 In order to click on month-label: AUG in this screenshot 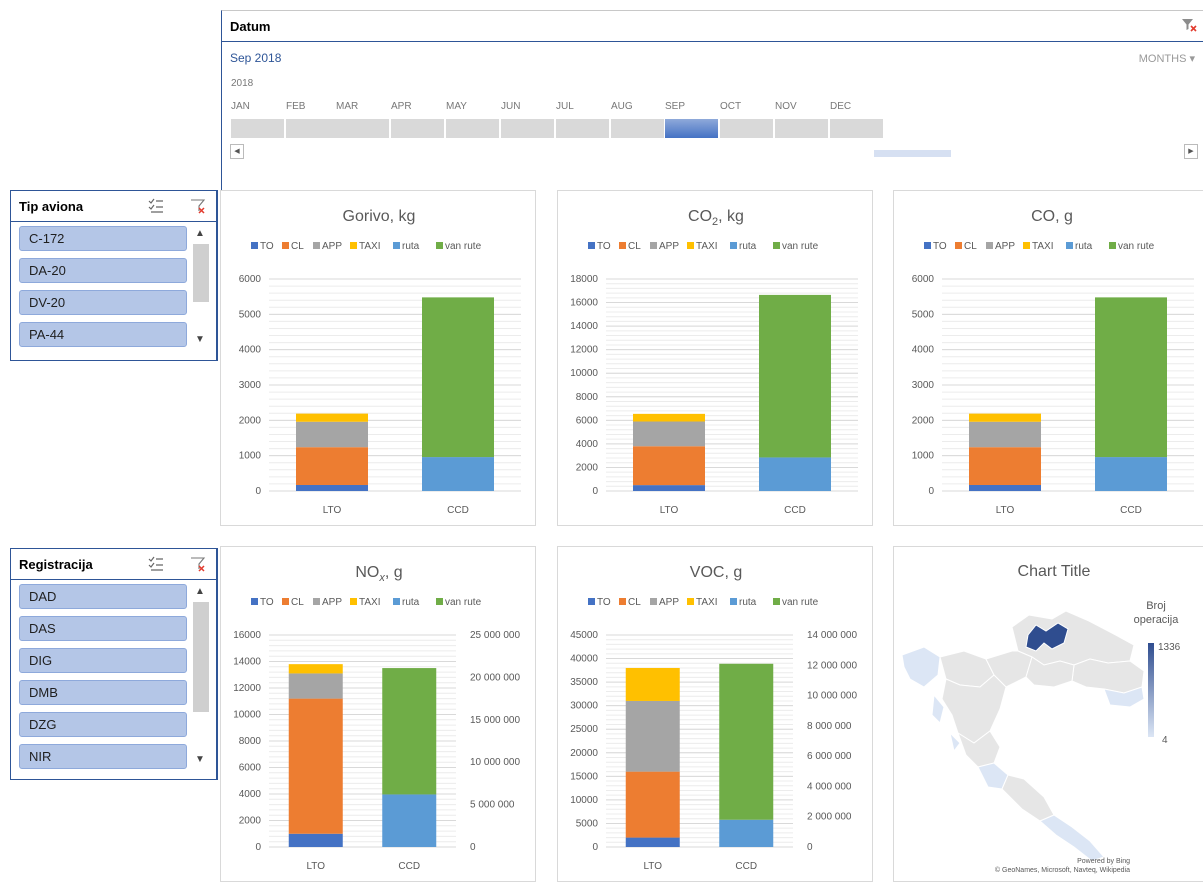, I will do `click(622, 106)`.